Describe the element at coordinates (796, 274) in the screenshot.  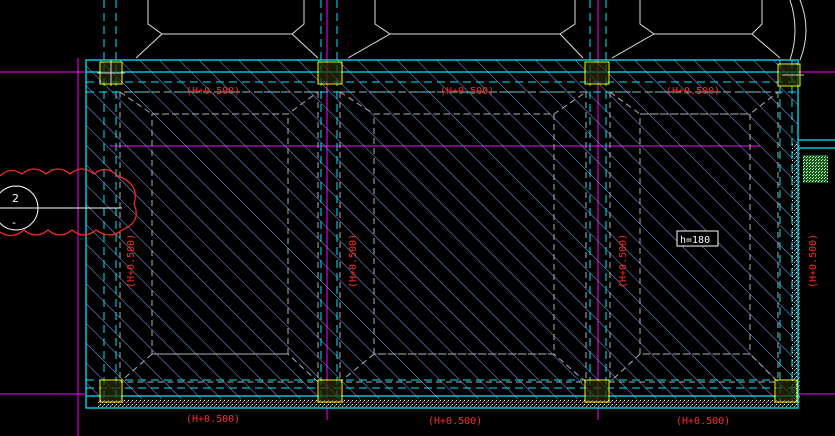
I see `slab-edge-right` at that location.